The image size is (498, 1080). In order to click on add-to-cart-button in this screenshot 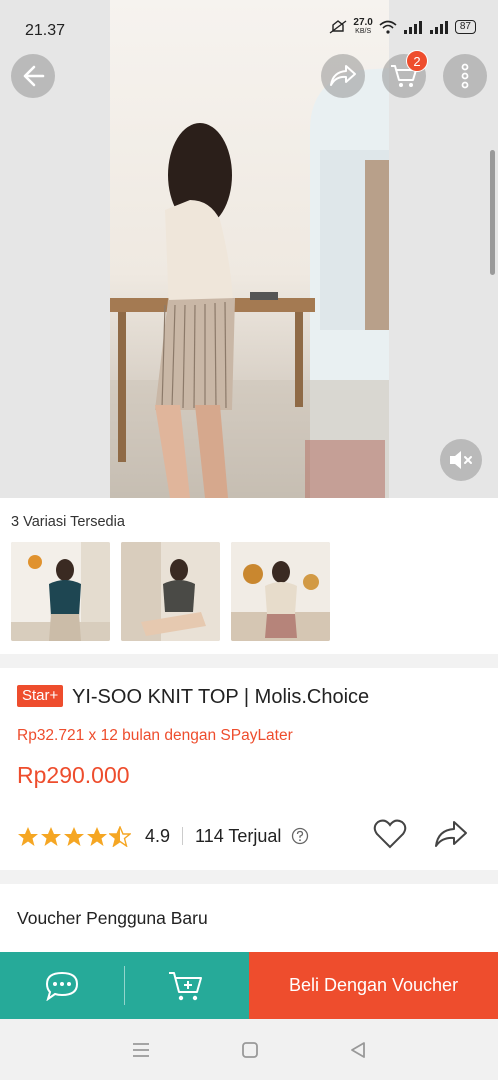, I will do `click(186, 985)`.